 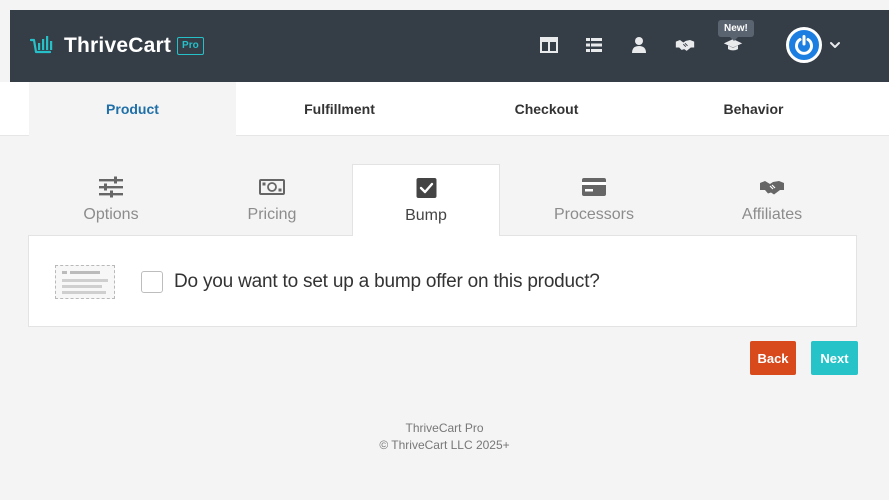 I want to click on brand-logo: ThriveCart Pro, so click(x=117, y=46).